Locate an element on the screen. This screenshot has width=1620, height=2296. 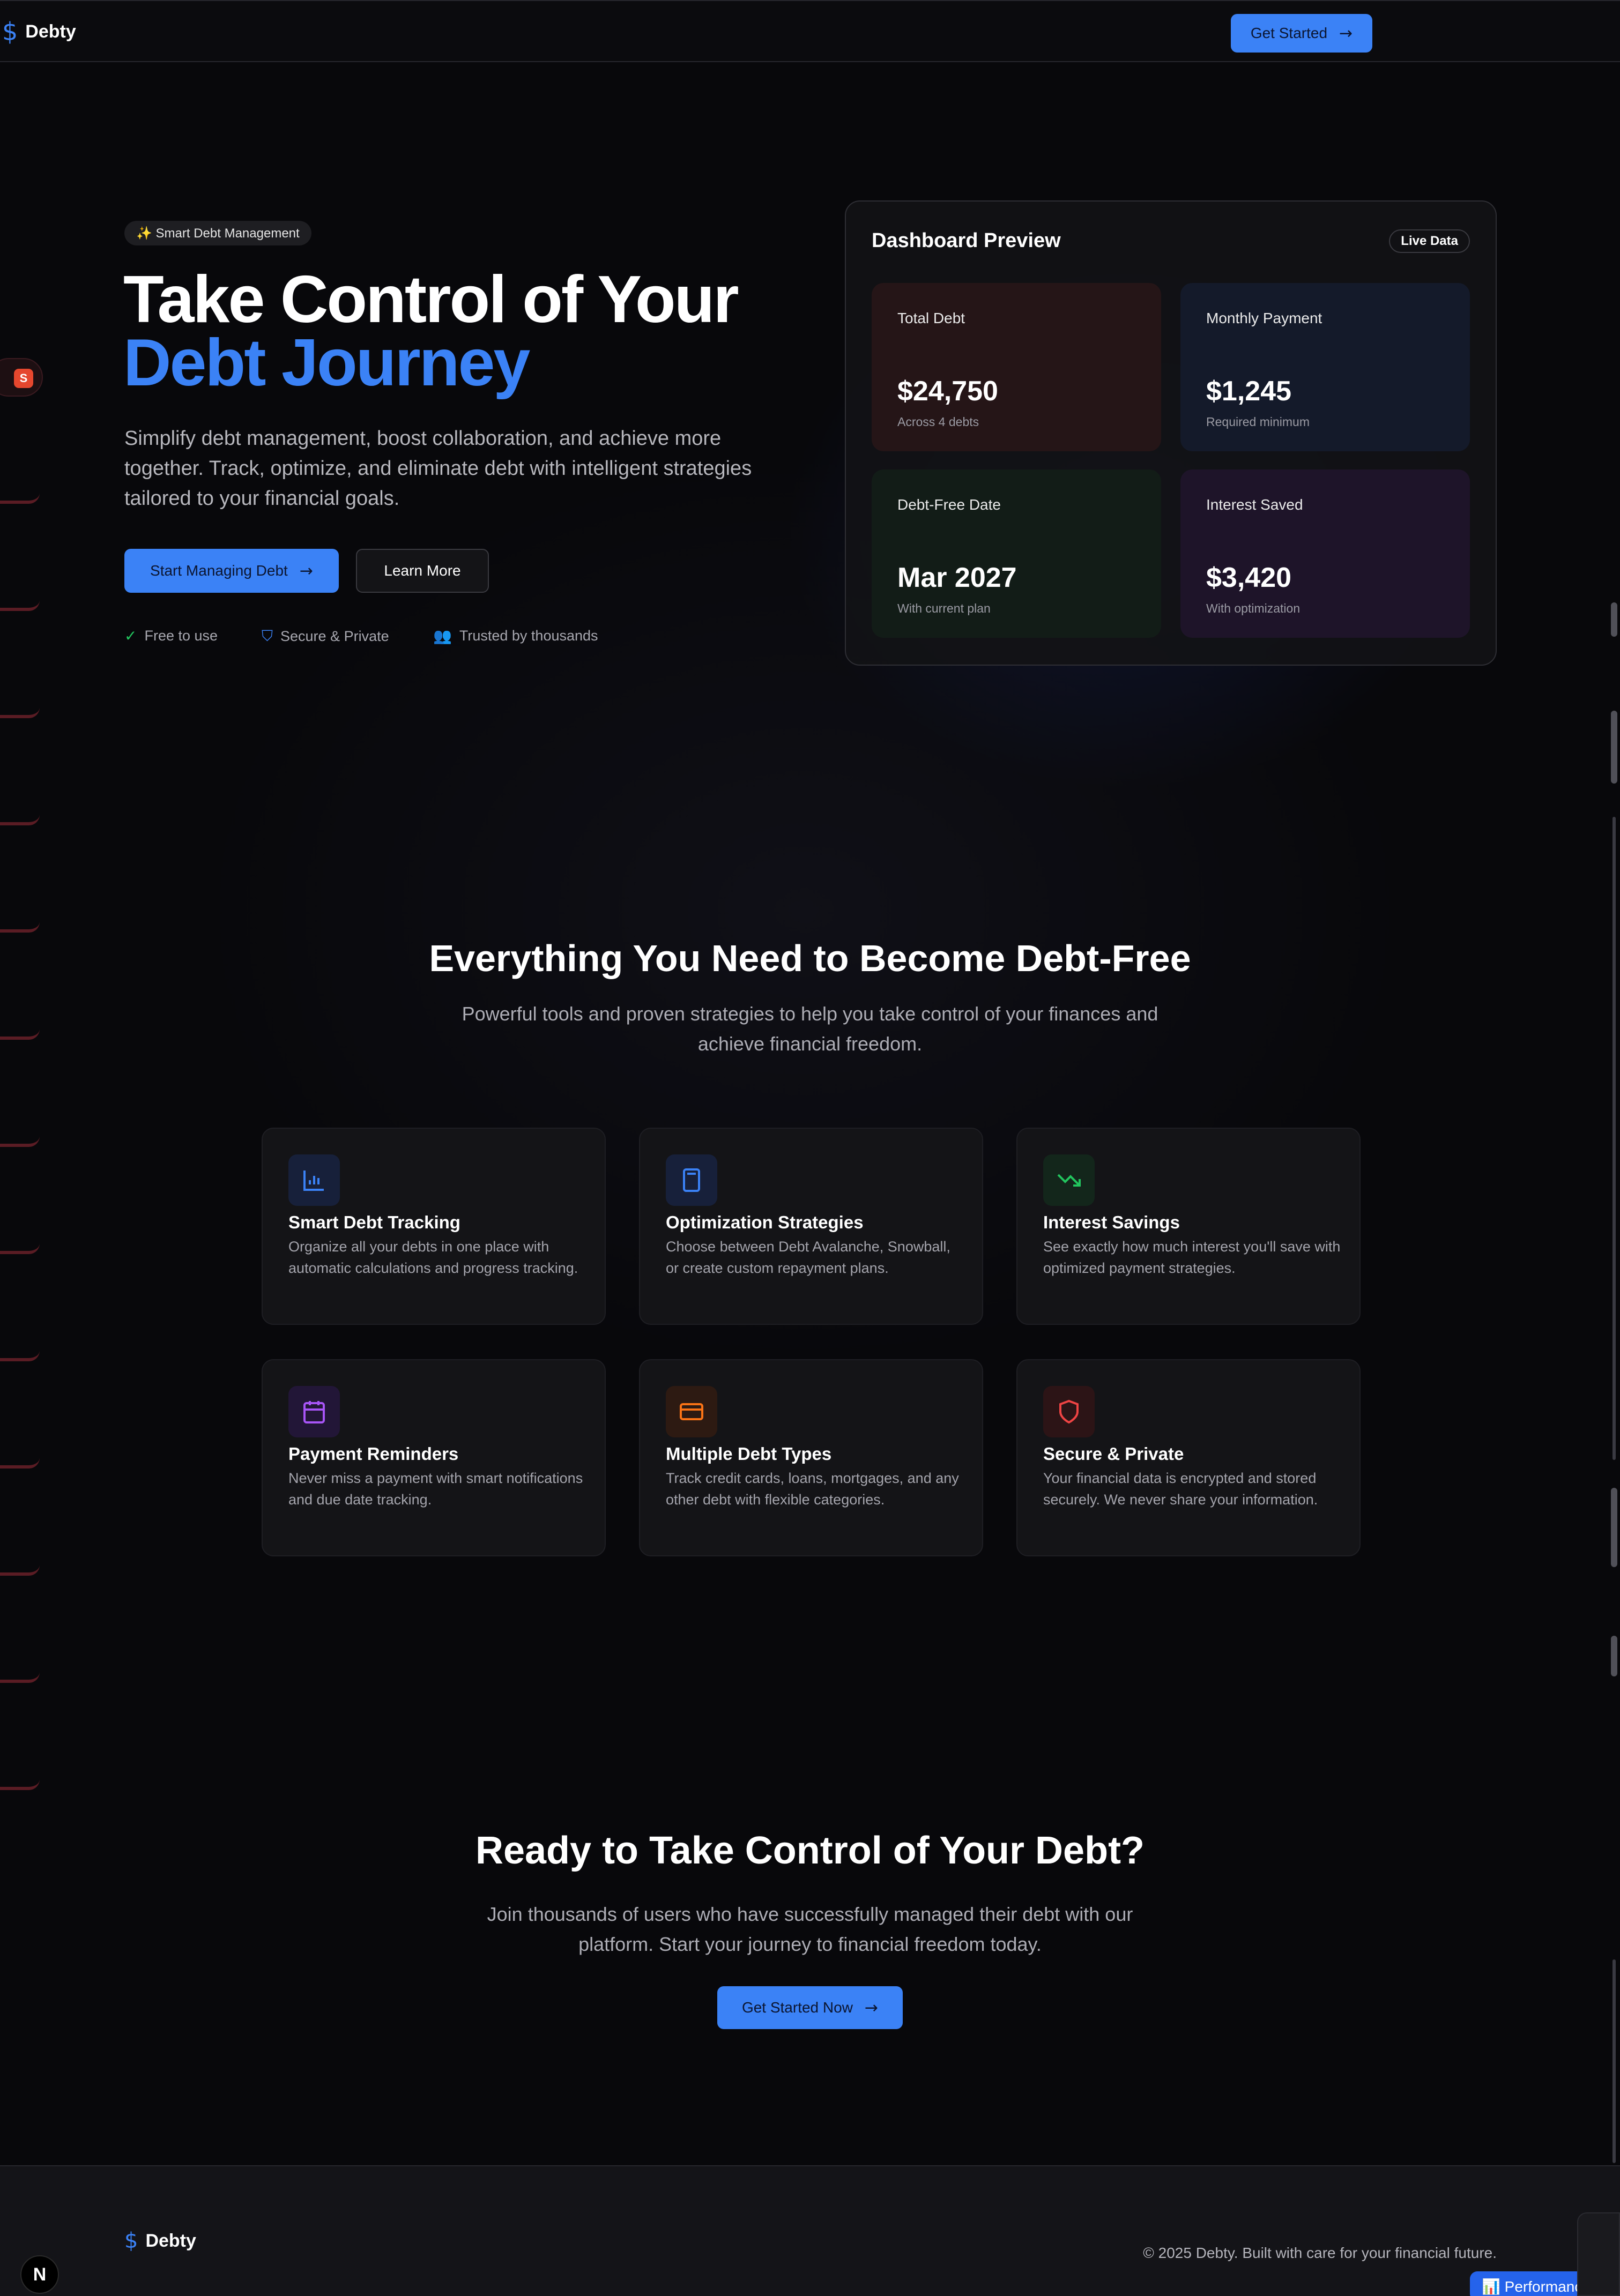
live-data-badge: Live Data is located at coordinates (1429, 241).